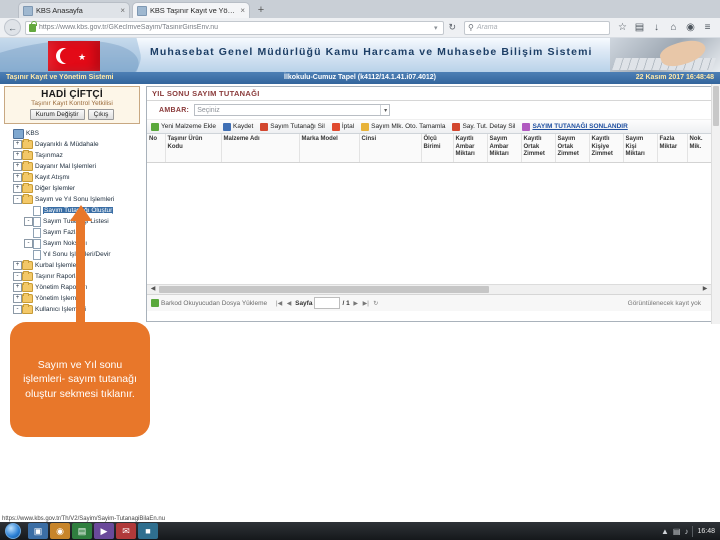 This screenshot has height=540, width=720. Describe the element at coordinates (142, 10) in the screenshot. I see `favicon-icon` at that location.